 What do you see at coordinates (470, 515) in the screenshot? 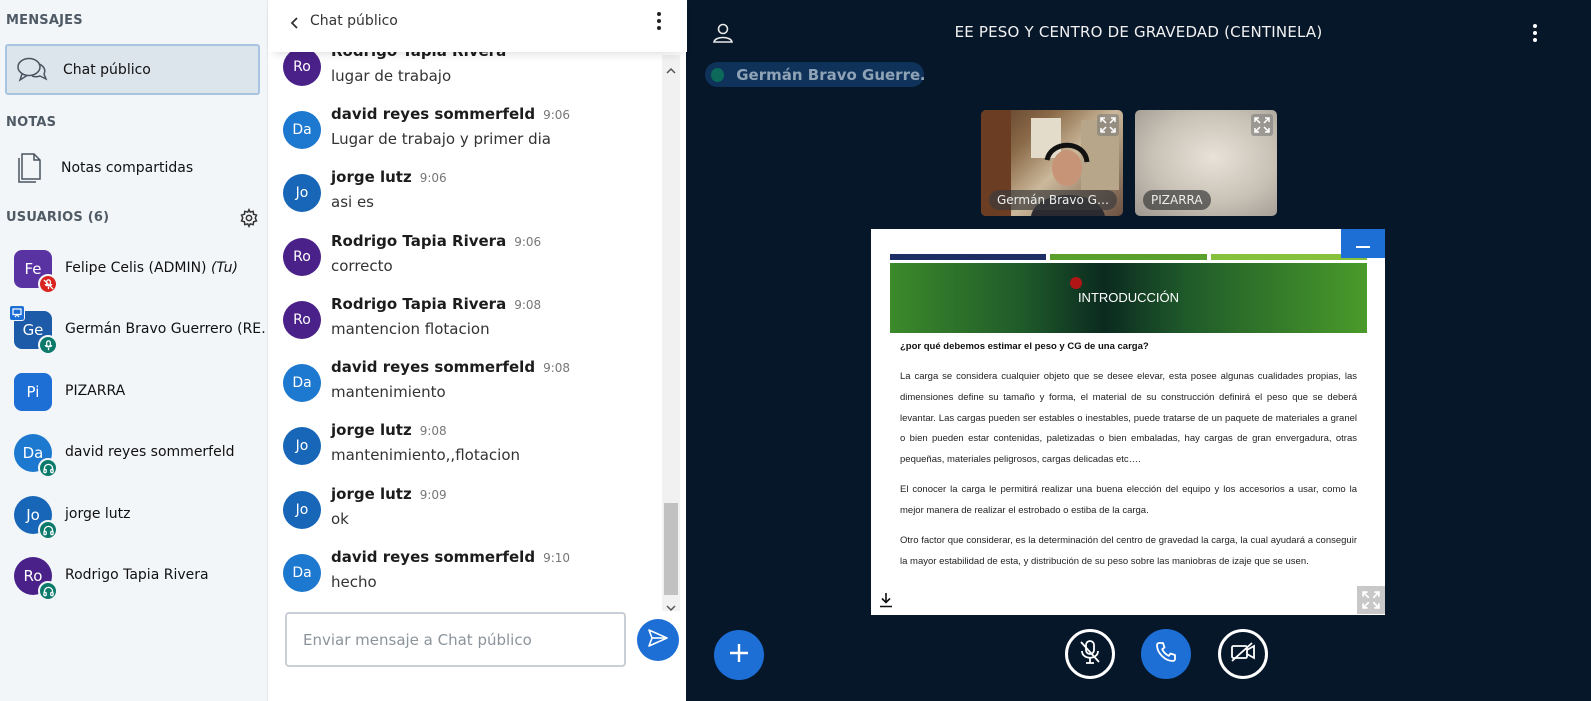
I see `chat-message: Jo jorge lutz 9:09 ok` at bounding box center [470, 515].